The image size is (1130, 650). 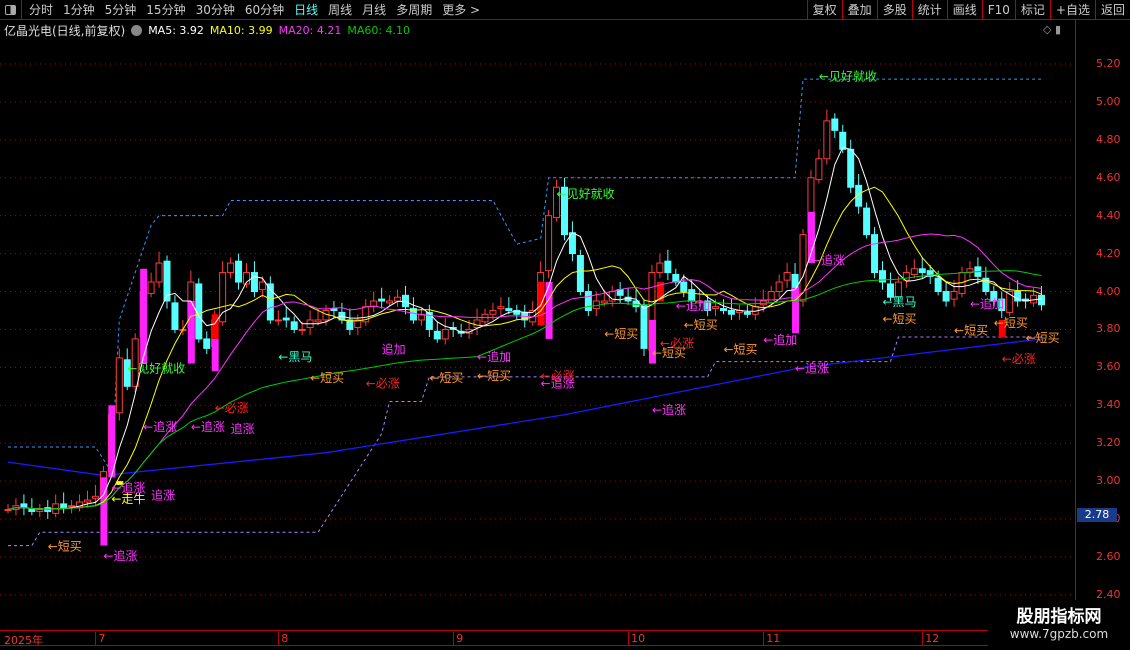 What do you see at coordinates (1059, 634) in the screenshot?
I see `watermark-line2: www.7gpzb.com` at bounding box center [1059, 634].